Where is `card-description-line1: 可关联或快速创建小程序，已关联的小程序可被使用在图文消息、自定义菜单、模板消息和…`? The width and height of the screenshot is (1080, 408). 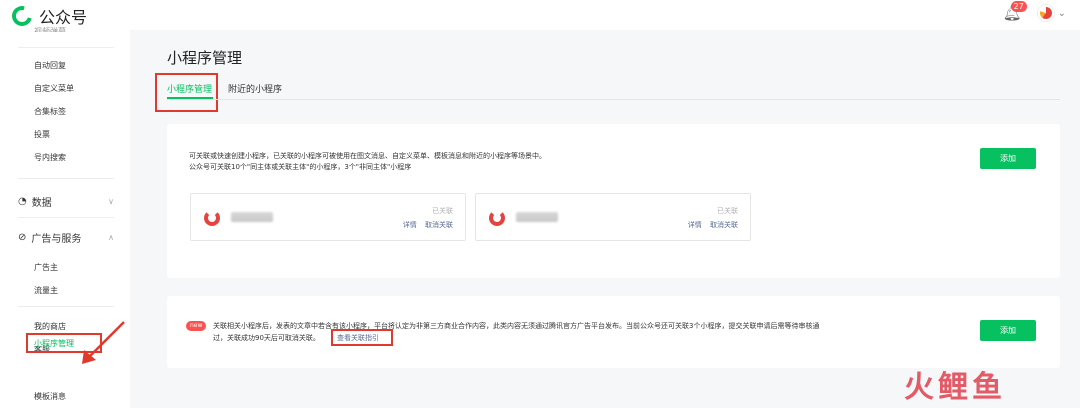 card-description-line1: 可关联或快速创建小程序，已关联的小程序可被使用在图文消息、自定义菜单、模板消息和… is located at coordinates (367, 156).